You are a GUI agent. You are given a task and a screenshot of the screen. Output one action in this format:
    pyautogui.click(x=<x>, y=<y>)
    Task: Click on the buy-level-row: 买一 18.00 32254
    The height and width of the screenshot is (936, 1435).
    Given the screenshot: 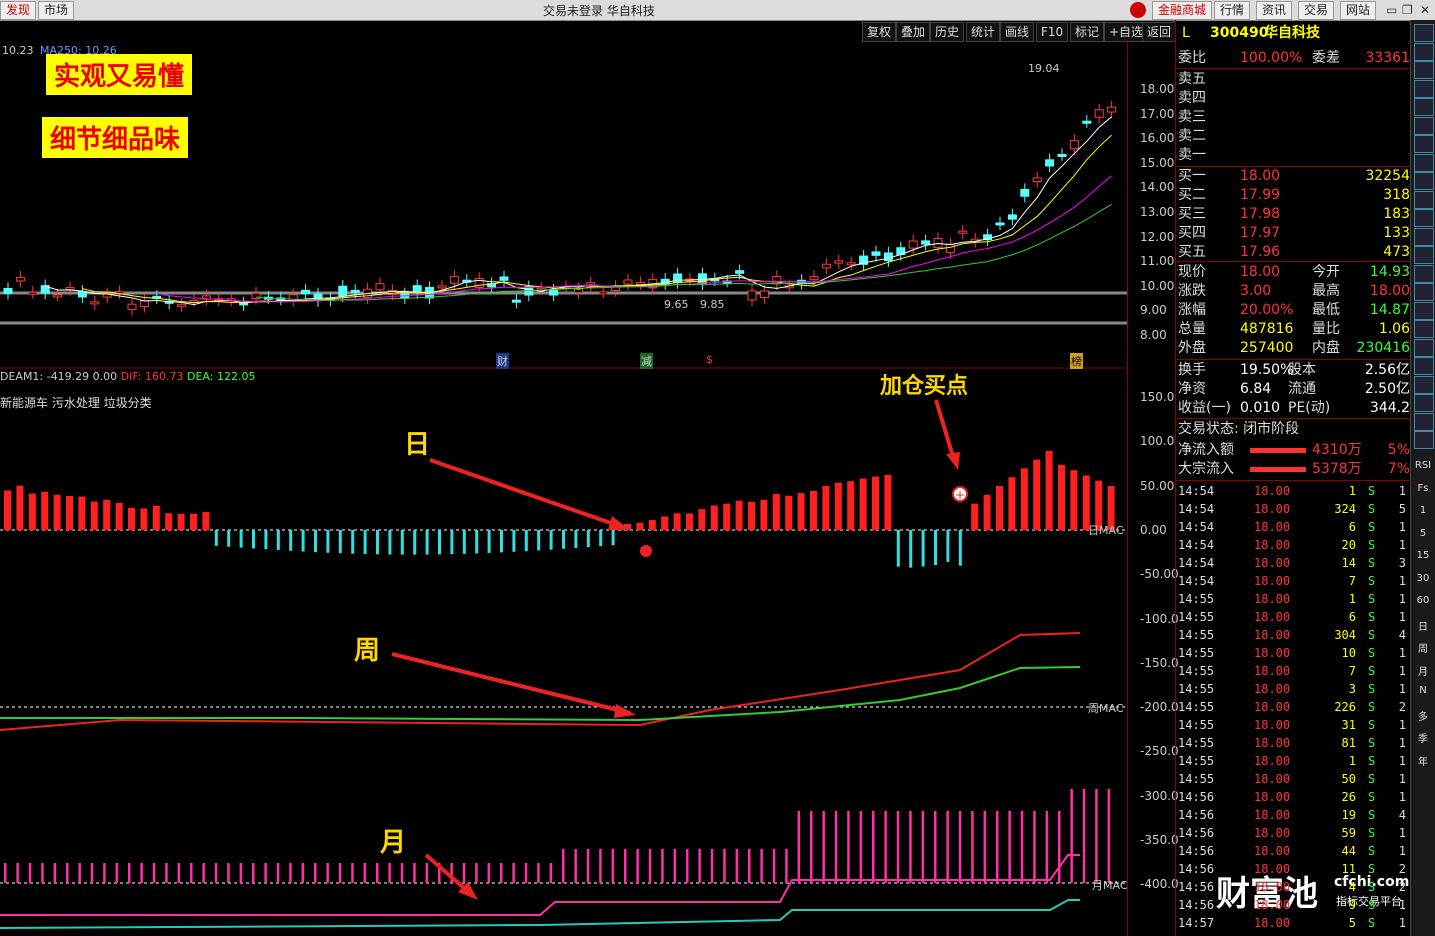 What is the action you would take?
    pyautogui.click(x=1294, y=176)
    